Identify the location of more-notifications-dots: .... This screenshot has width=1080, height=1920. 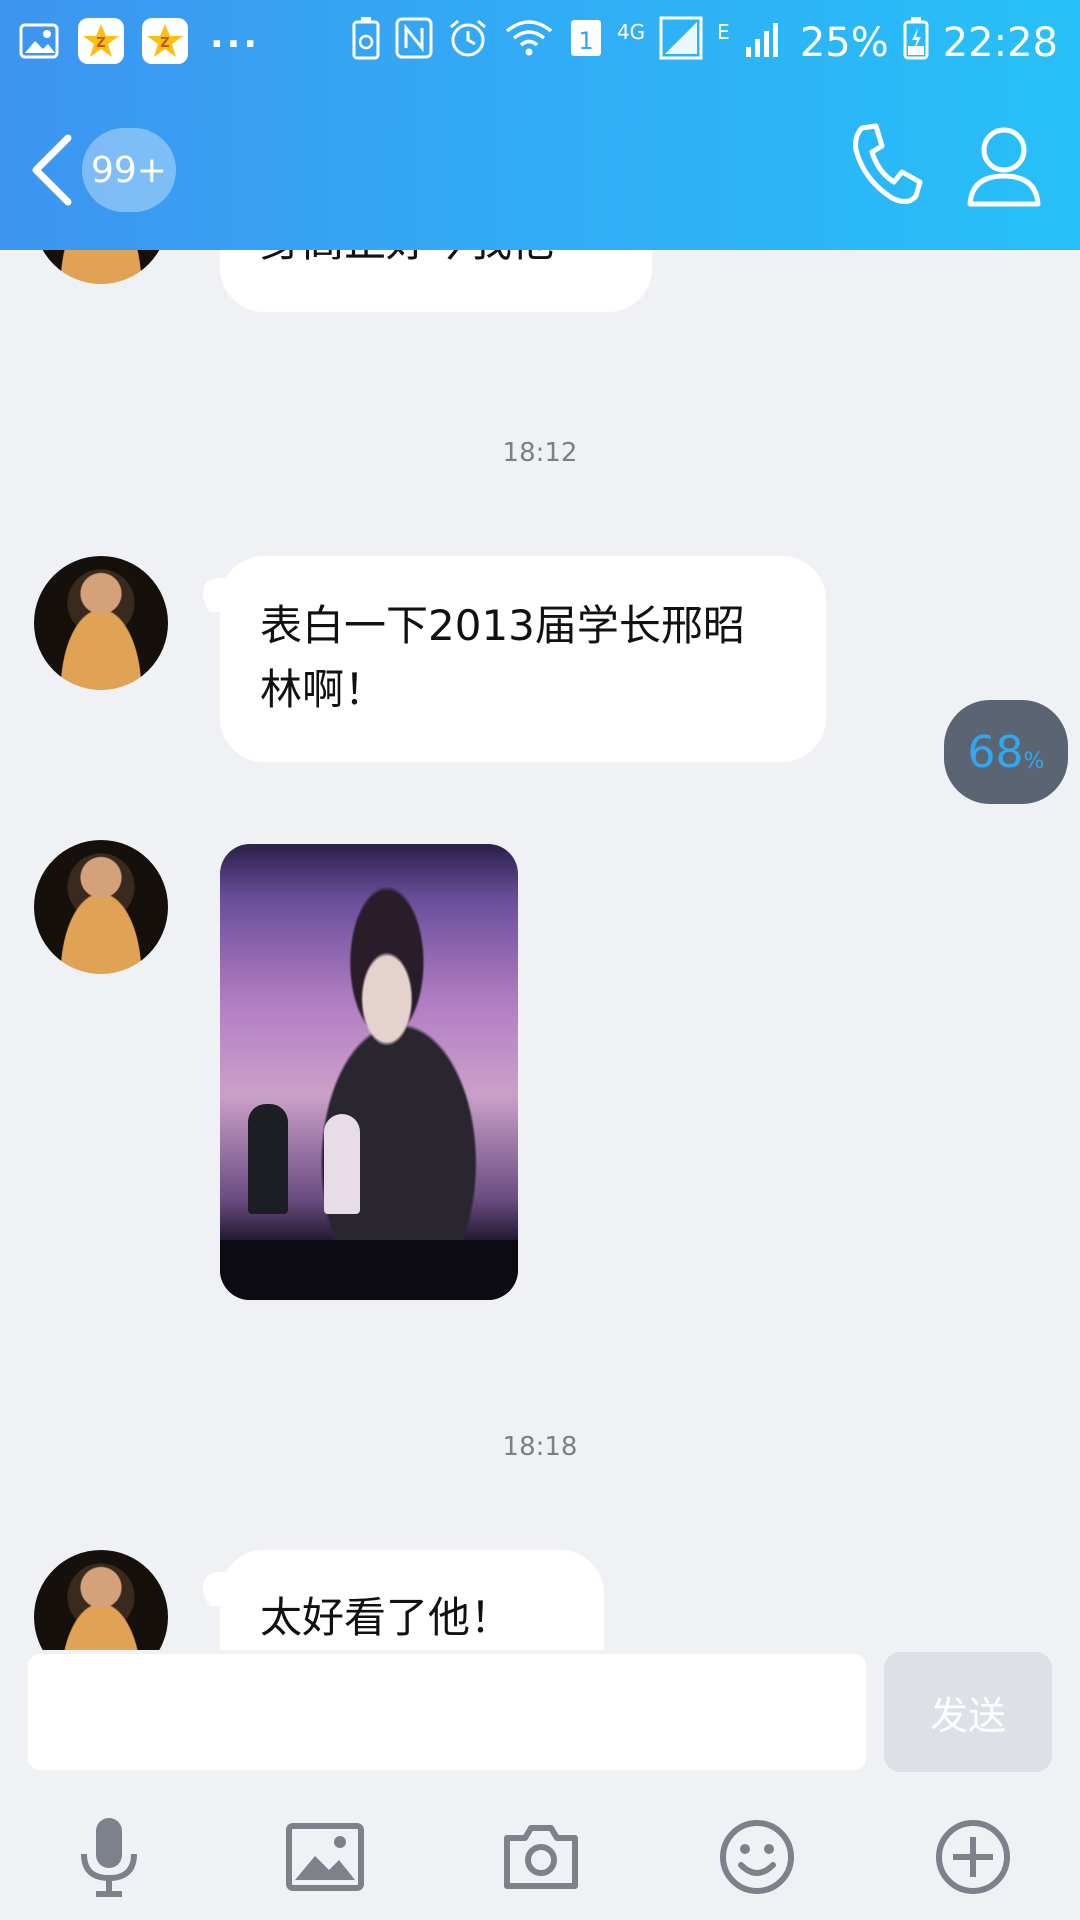
(235, 35).